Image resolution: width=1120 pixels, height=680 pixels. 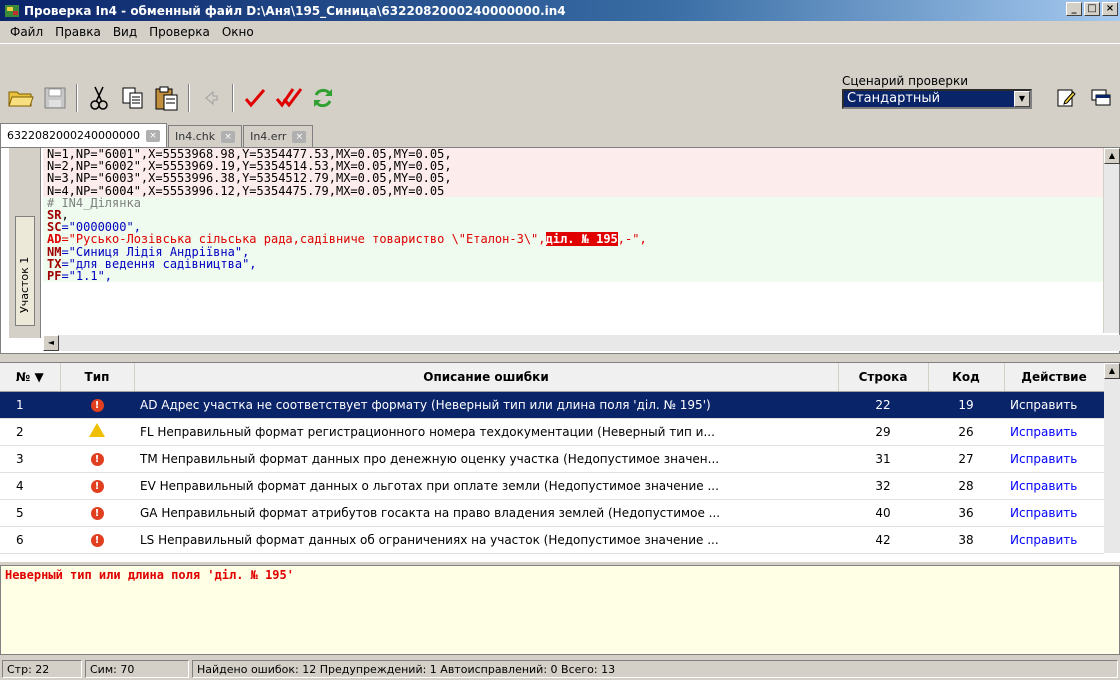 I want to click on edit-script-button, so click(x=1066, y=98).